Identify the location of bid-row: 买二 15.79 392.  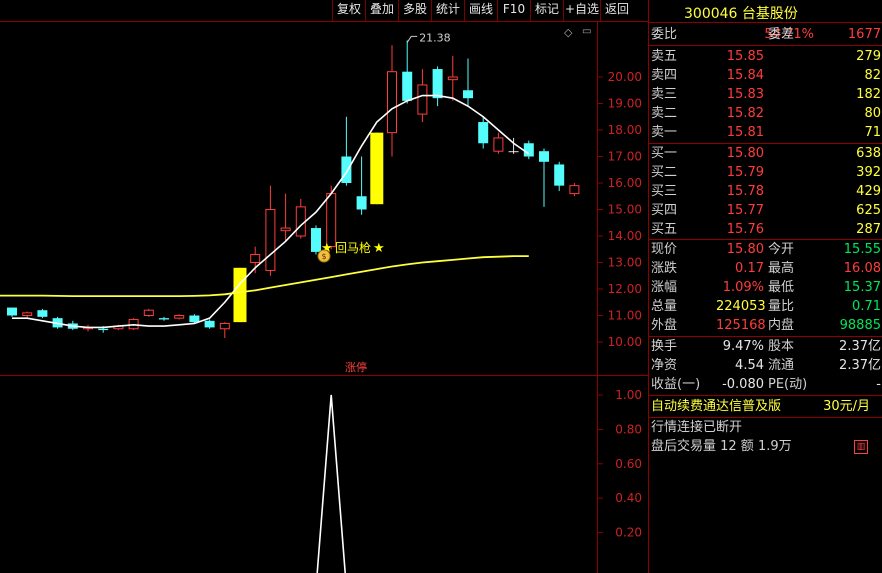
(766, 172).